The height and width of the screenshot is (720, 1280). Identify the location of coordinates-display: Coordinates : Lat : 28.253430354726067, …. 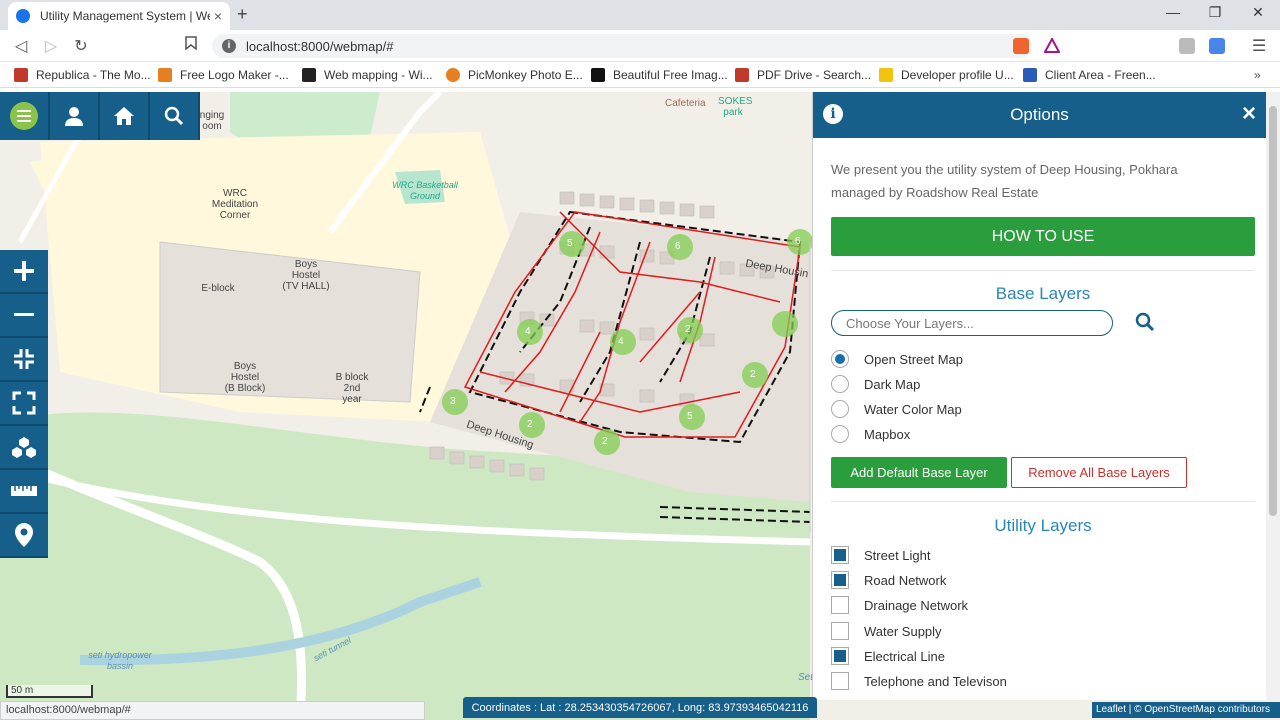
(640, 707).